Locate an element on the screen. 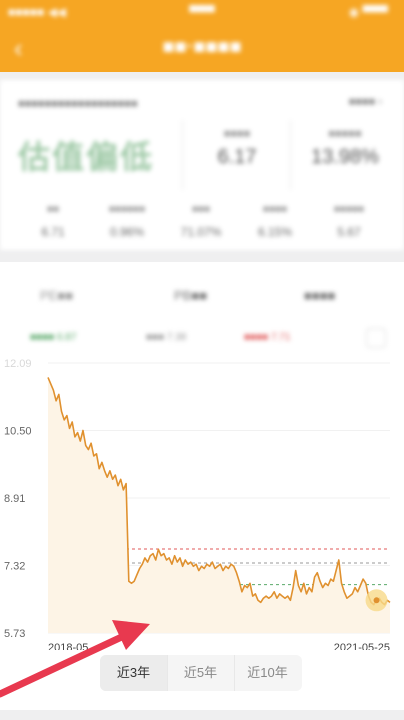 The width and height of the screenshot is (404, 720). valuation-status: 估值偏低 is located at coordinates (86, 157).